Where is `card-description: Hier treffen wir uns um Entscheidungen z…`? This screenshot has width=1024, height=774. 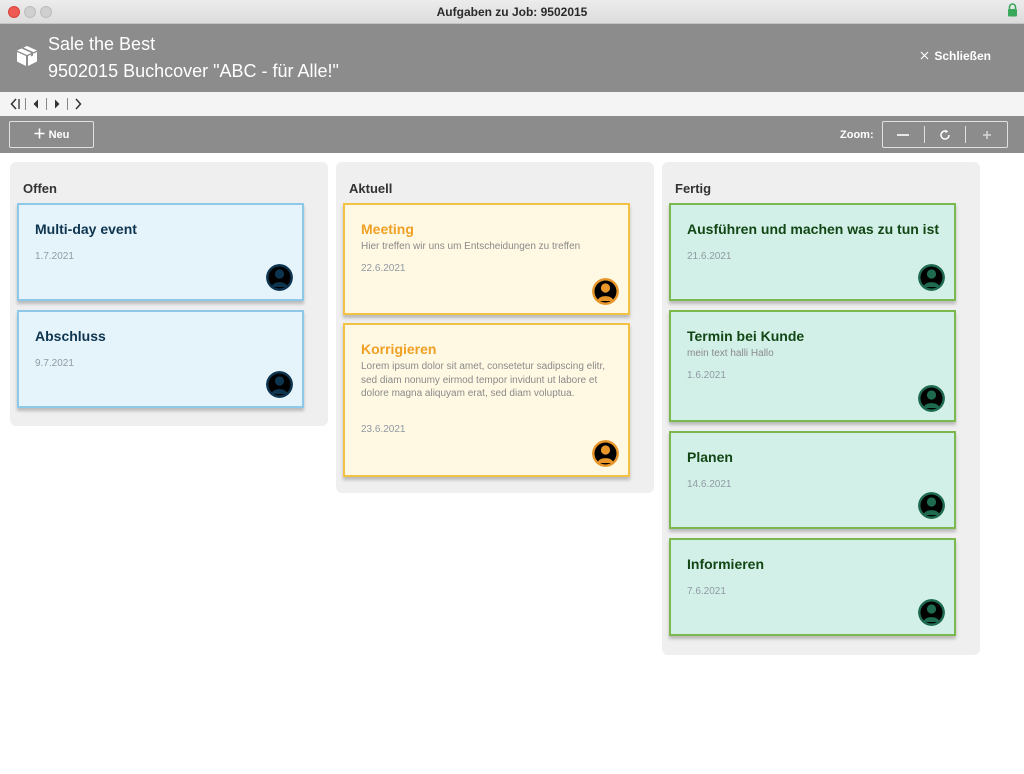
card-description: Hier treffen wir uns um Entscheidungen z… is located at coordinates (471, 246).